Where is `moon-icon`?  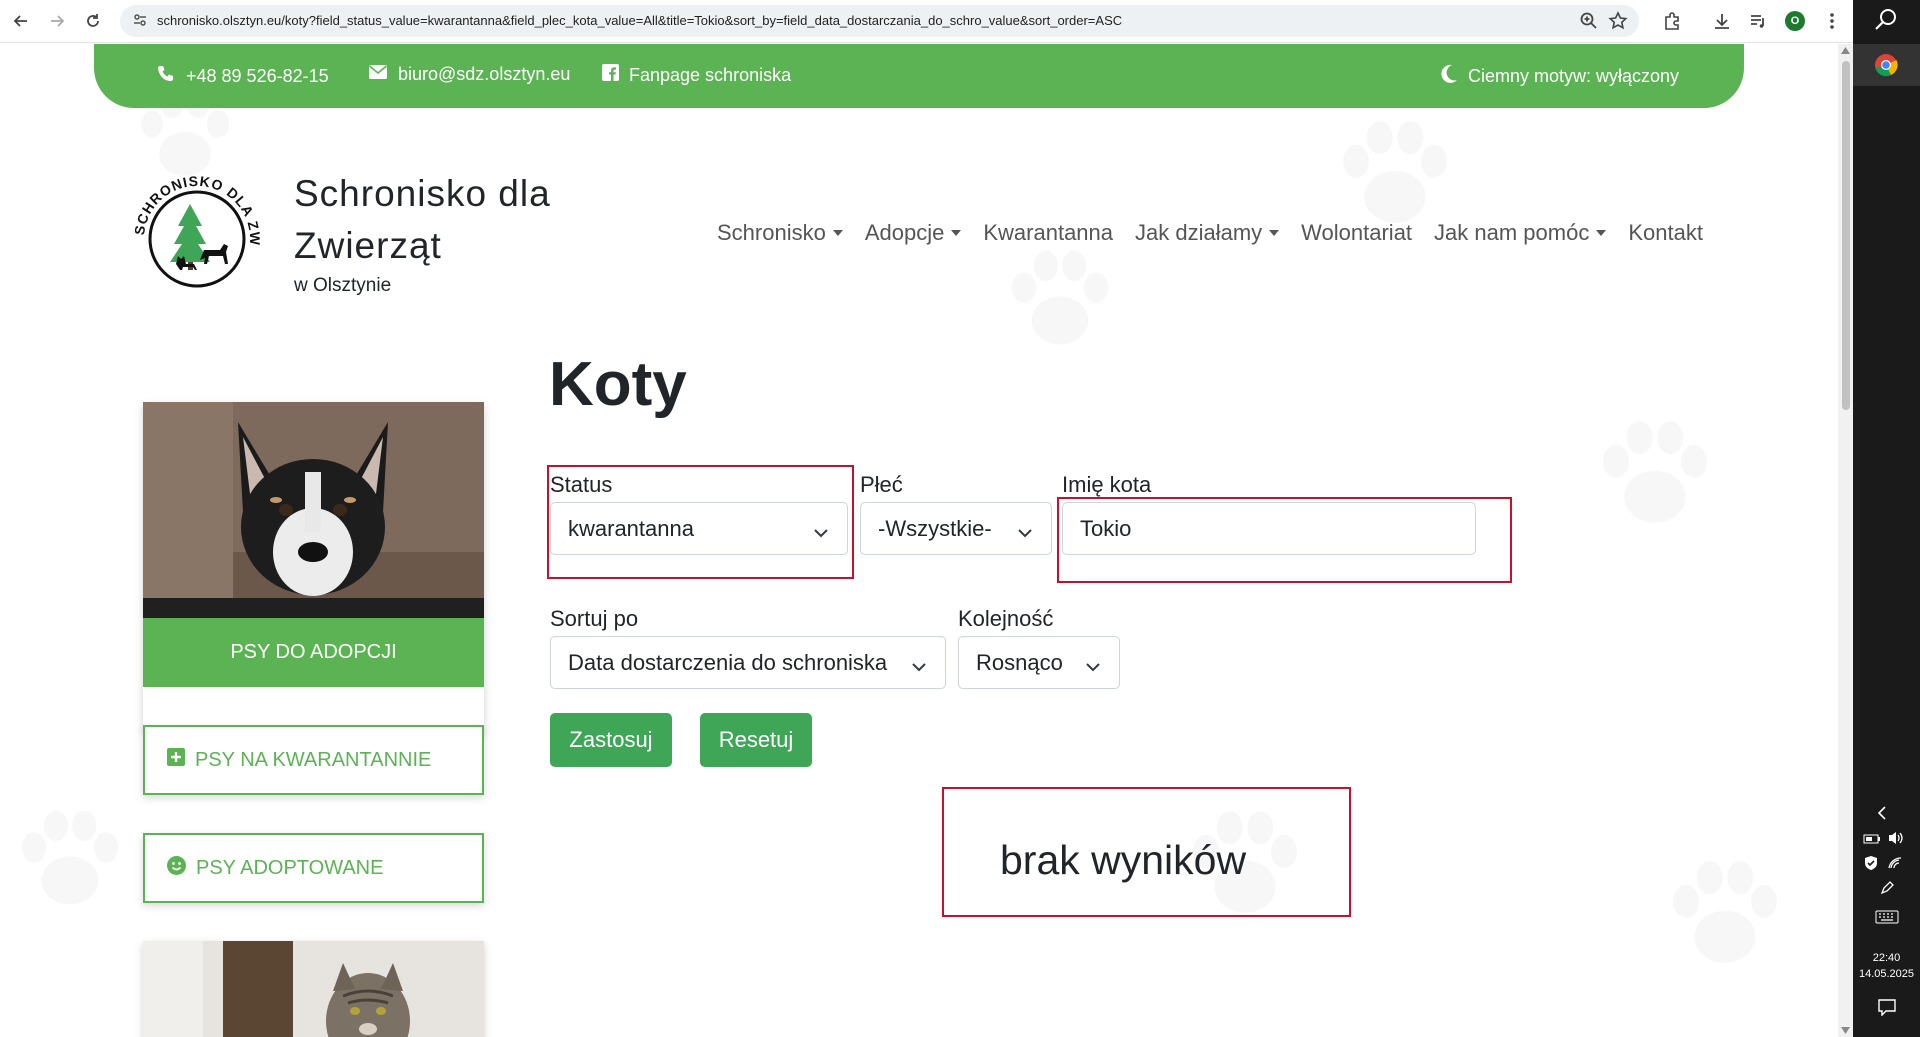 moon-icon is located at coordinates (1449, 76).